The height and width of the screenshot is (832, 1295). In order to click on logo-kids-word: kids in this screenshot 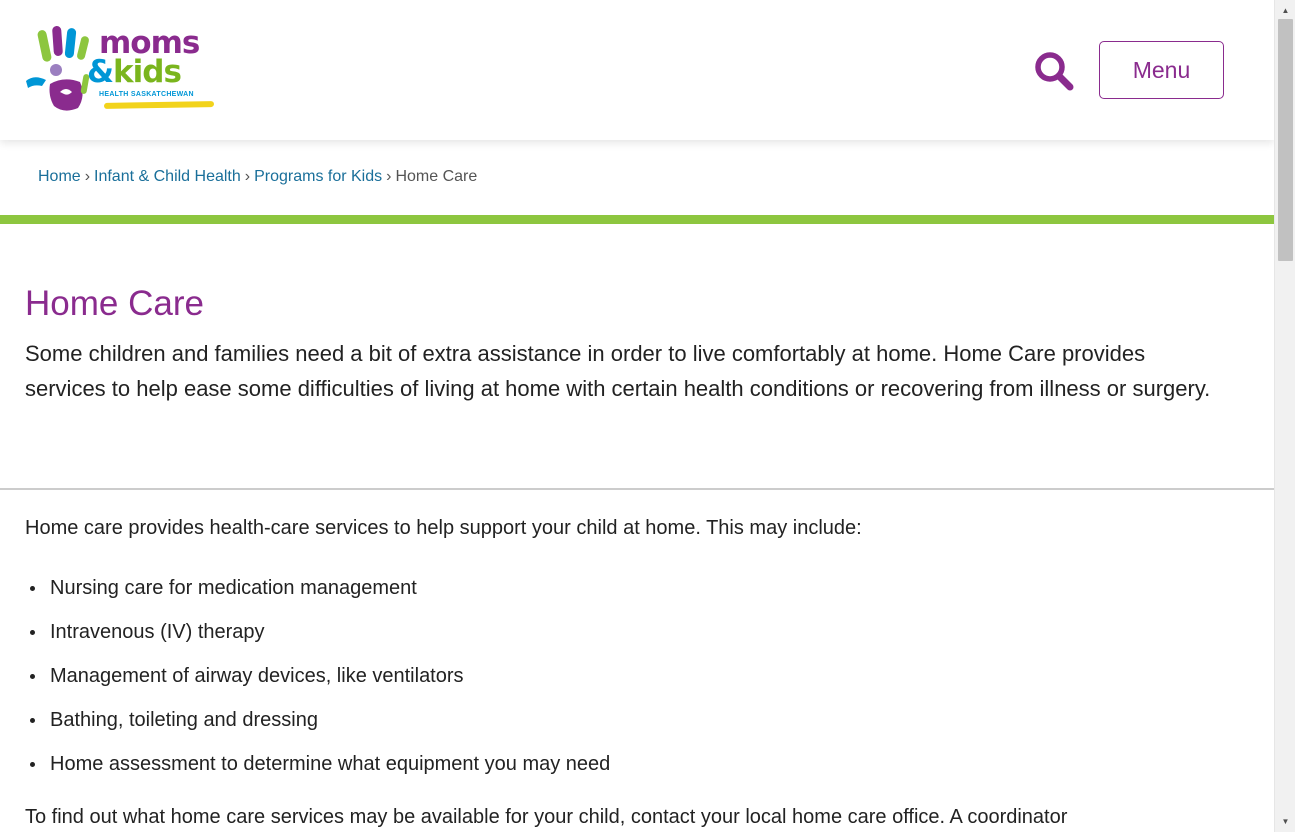, I will do `click(147, 72)`.